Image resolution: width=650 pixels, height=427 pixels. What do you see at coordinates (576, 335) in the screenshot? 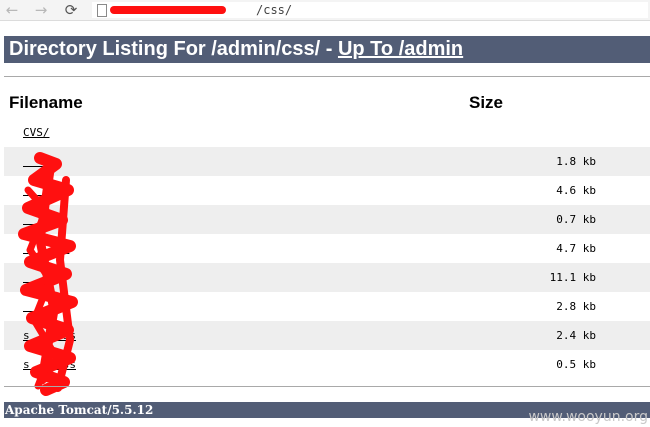
I see `file-size: 2.4 kb` at bounding box center [576, 335].